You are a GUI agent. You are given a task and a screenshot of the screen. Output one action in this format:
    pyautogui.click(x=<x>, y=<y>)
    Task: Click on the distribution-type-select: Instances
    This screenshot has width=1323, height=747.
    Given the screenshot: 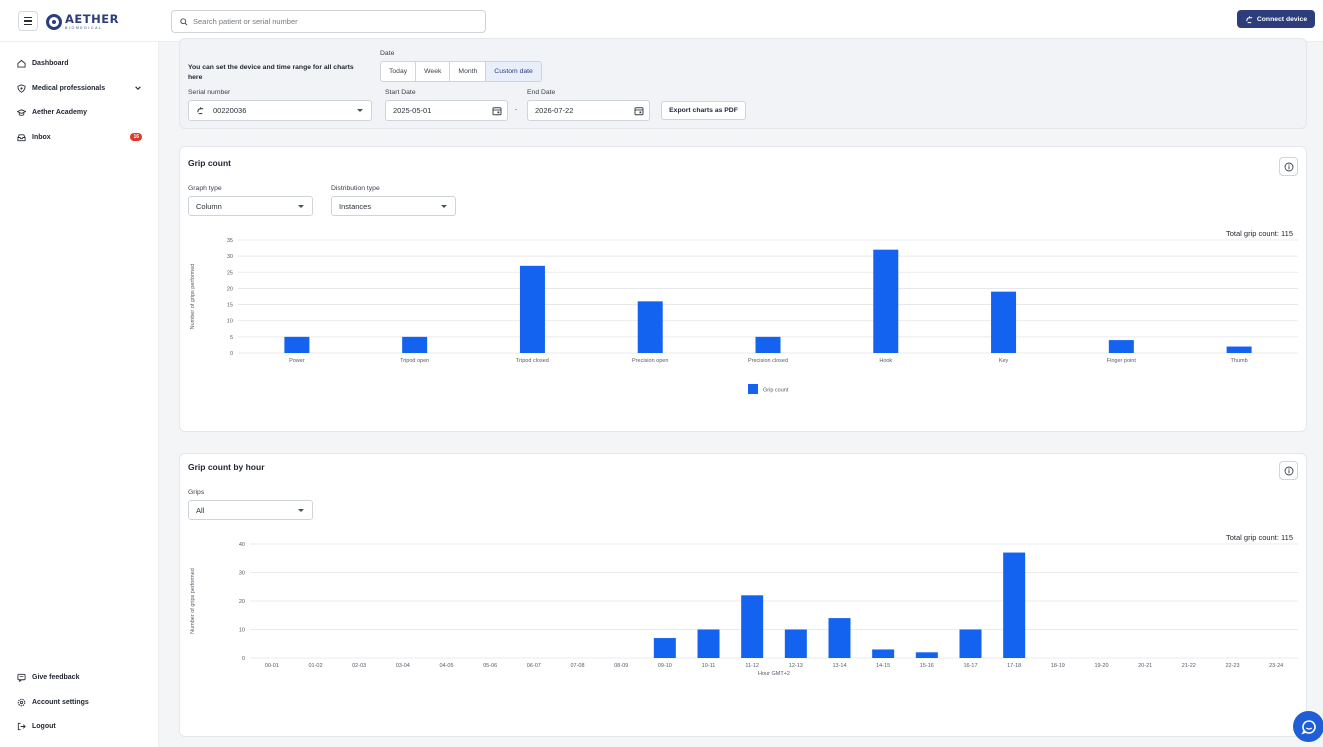 What is the action you would take?
    pyautogui.click(x=393, y=206)
    